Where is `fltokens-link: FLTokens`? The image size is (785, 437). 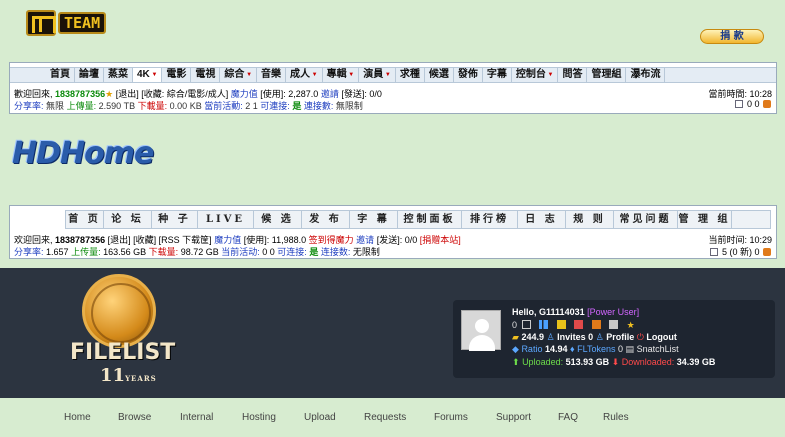
fltokens-link: FLTokens is located at coordinates (596, 349).